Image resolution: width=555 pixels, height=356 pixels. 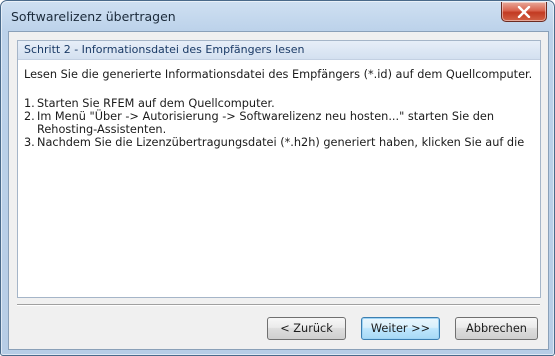 What do you see at coordinates (400, 328) in the screenshot?
I see `next-button: Weiter >>` at bounding box center [400, 328].